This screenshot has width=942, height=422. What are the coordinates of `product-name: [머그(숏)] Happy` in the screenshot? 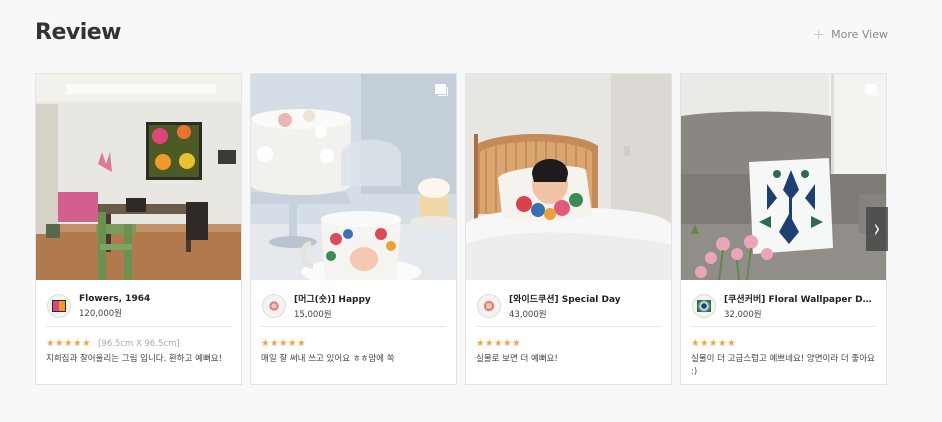 It's located at (370, 298).